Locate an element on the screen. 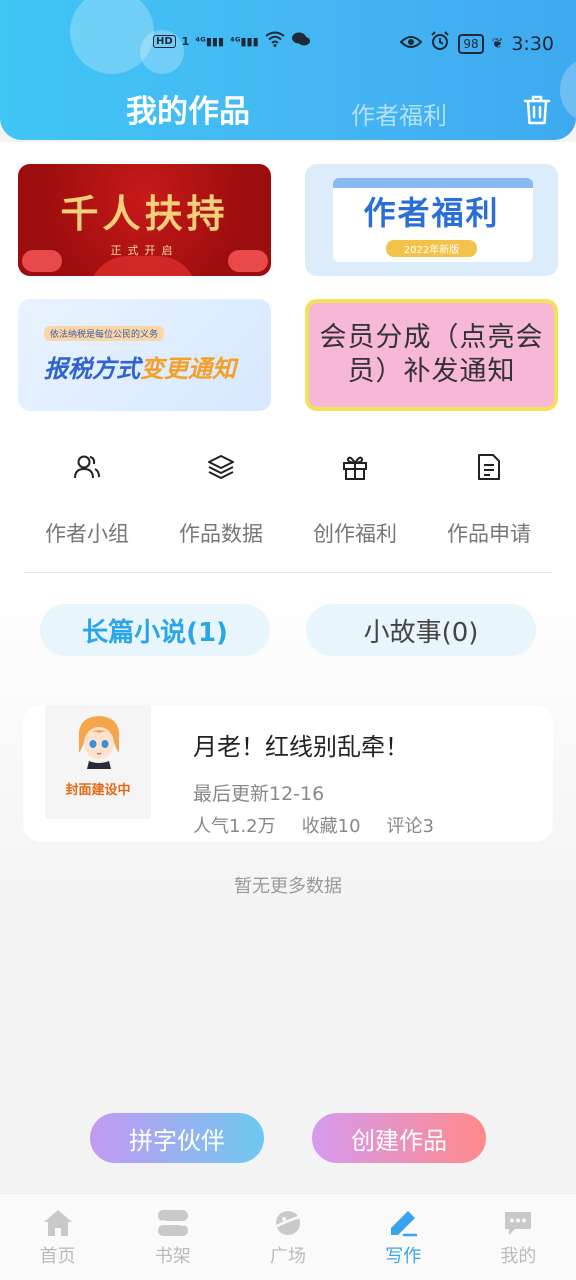 The height and width of the screenshot is (1280, 576). quick-link-author-group: 作者小组 is located at coordinates (87, 493).